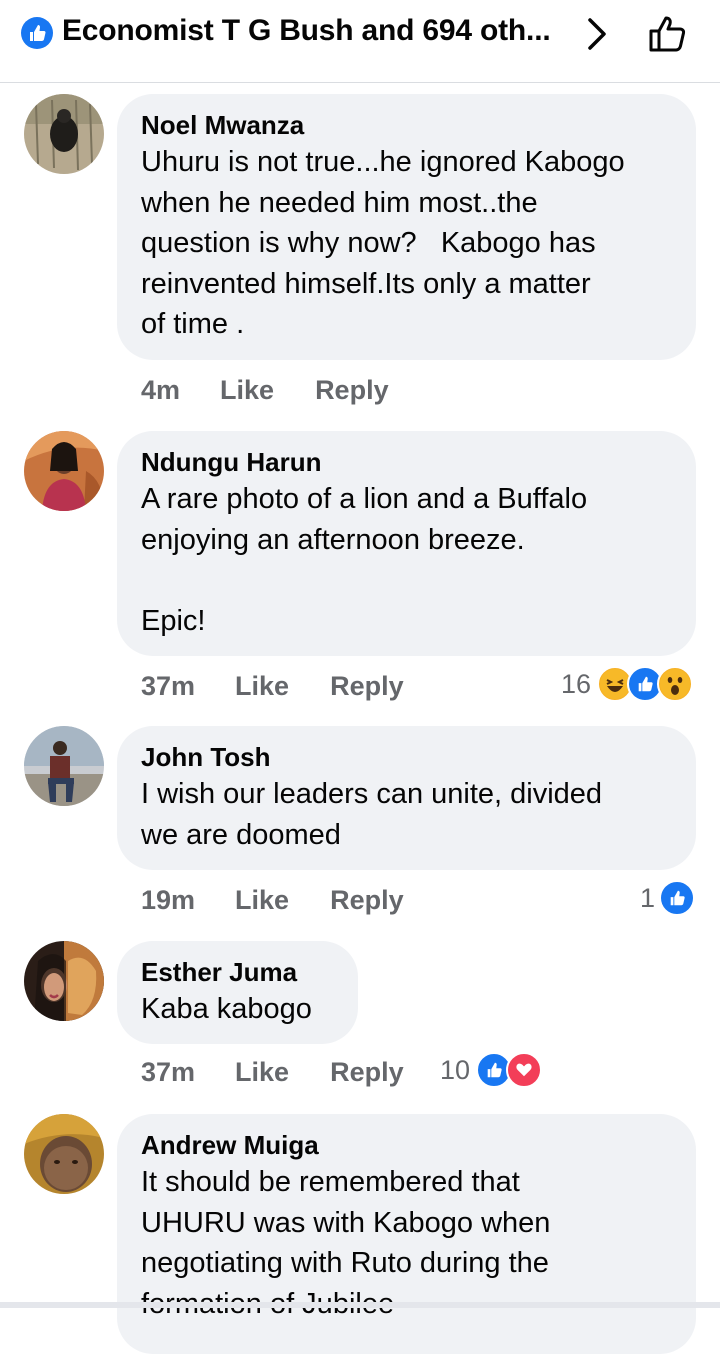 The width and height of the screenshot is (720, 1354). What do you see at coordinates (491, 1070) in the screenshot?
I see `reaction-summary: 10` at bounding box center [491, 1070].